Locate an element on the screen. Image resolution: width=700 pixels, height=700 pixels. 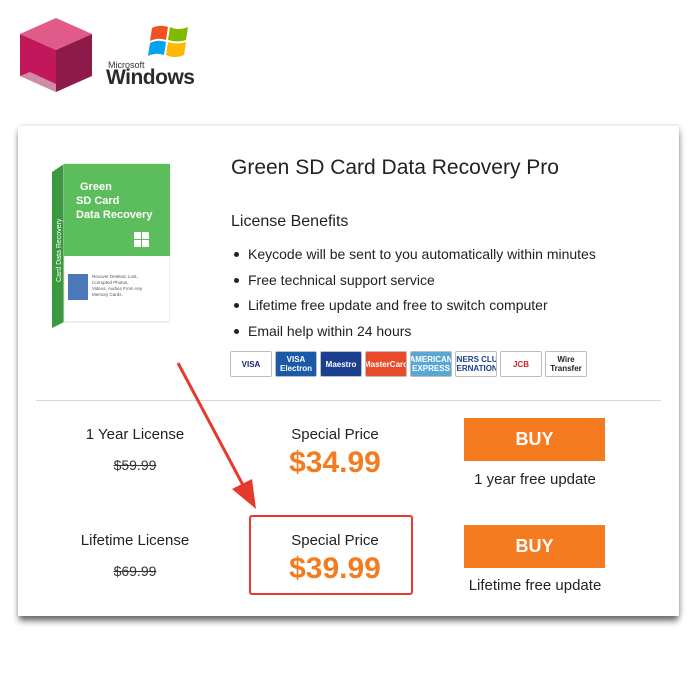
section-divider is located at coordinates (348, 400).